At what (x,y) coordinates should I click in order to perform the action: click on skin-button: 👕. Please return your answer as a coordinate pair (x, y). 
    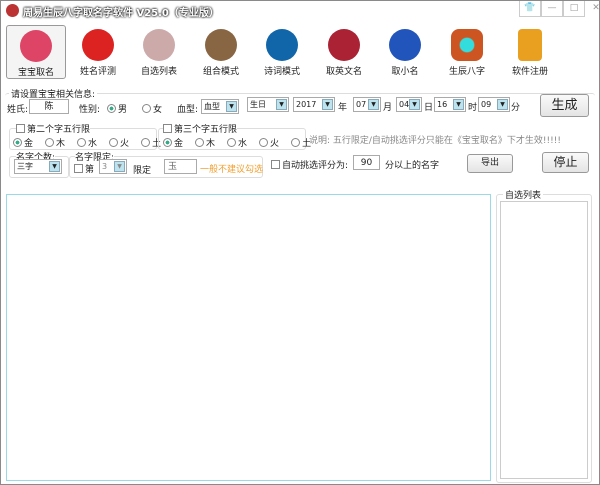
    Looking at the image, I should click on (530, 9).